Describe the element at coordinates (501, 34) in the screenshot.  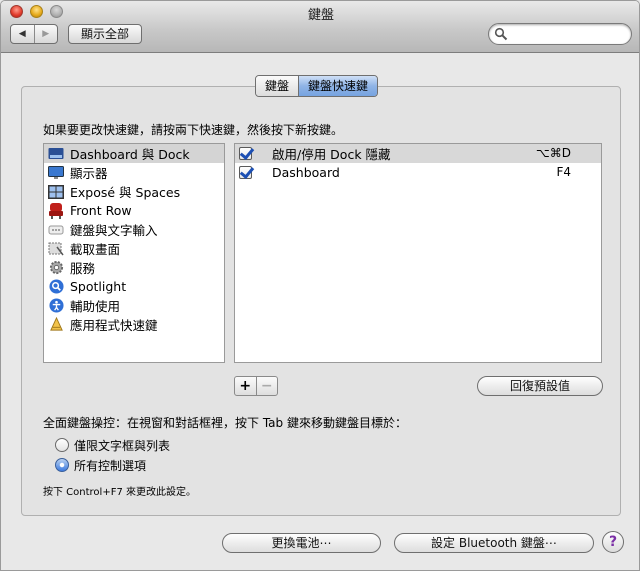
I see `search-icon` at that location.